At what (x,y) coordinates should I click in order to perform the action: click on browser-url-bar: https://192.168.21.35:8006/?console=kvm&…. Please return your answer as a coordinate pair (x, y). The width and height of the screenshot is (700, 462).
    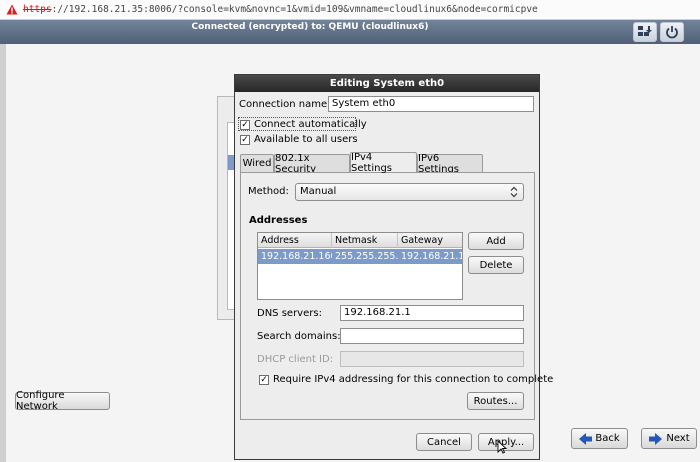
    Looking at the image, I should click on (350, 10).